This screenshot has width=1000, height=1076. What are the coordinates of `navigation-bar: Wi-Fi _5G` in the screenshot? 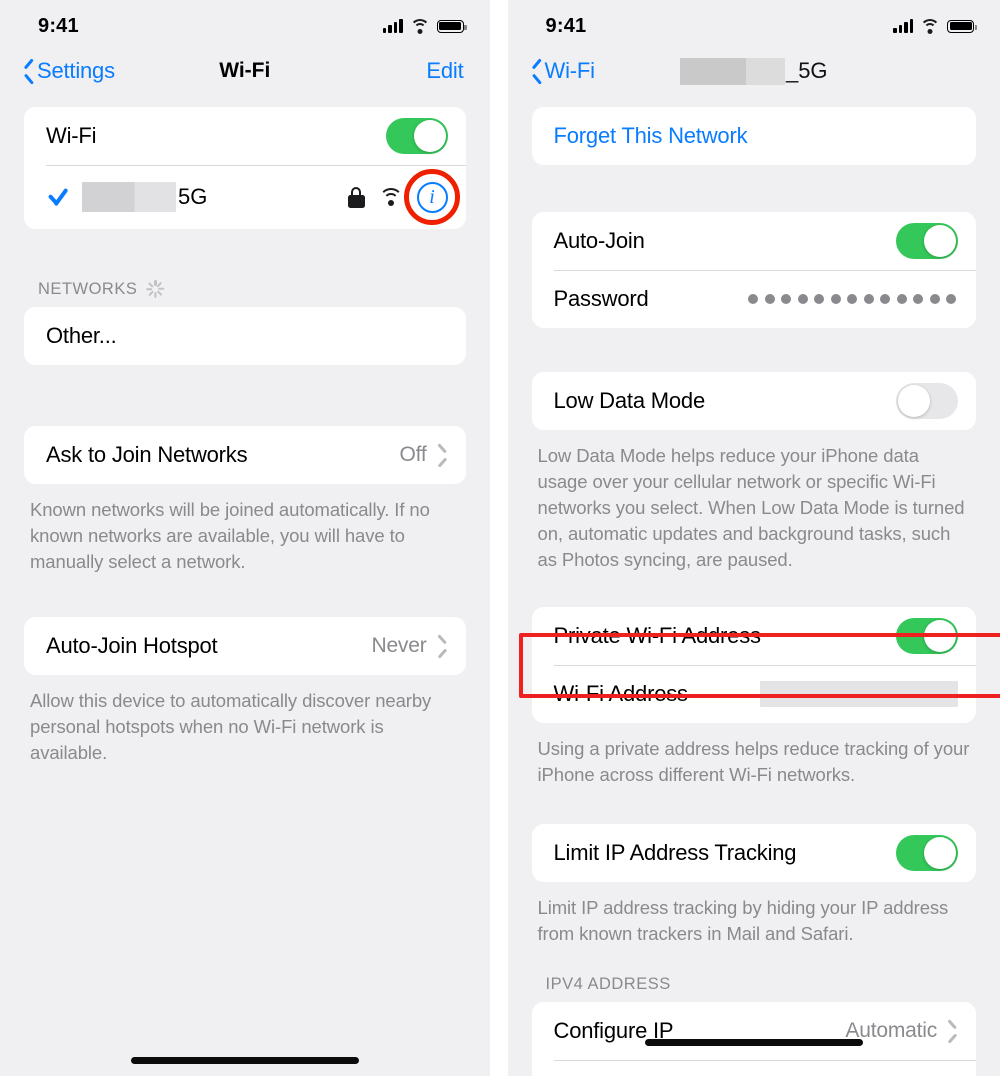 It's located at (754, 71).